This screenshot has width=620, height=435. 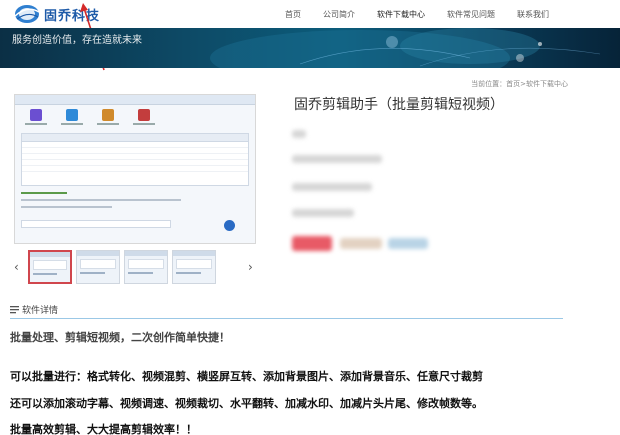 I want to click on logo-globe-icon, so click(x=27, y=14).